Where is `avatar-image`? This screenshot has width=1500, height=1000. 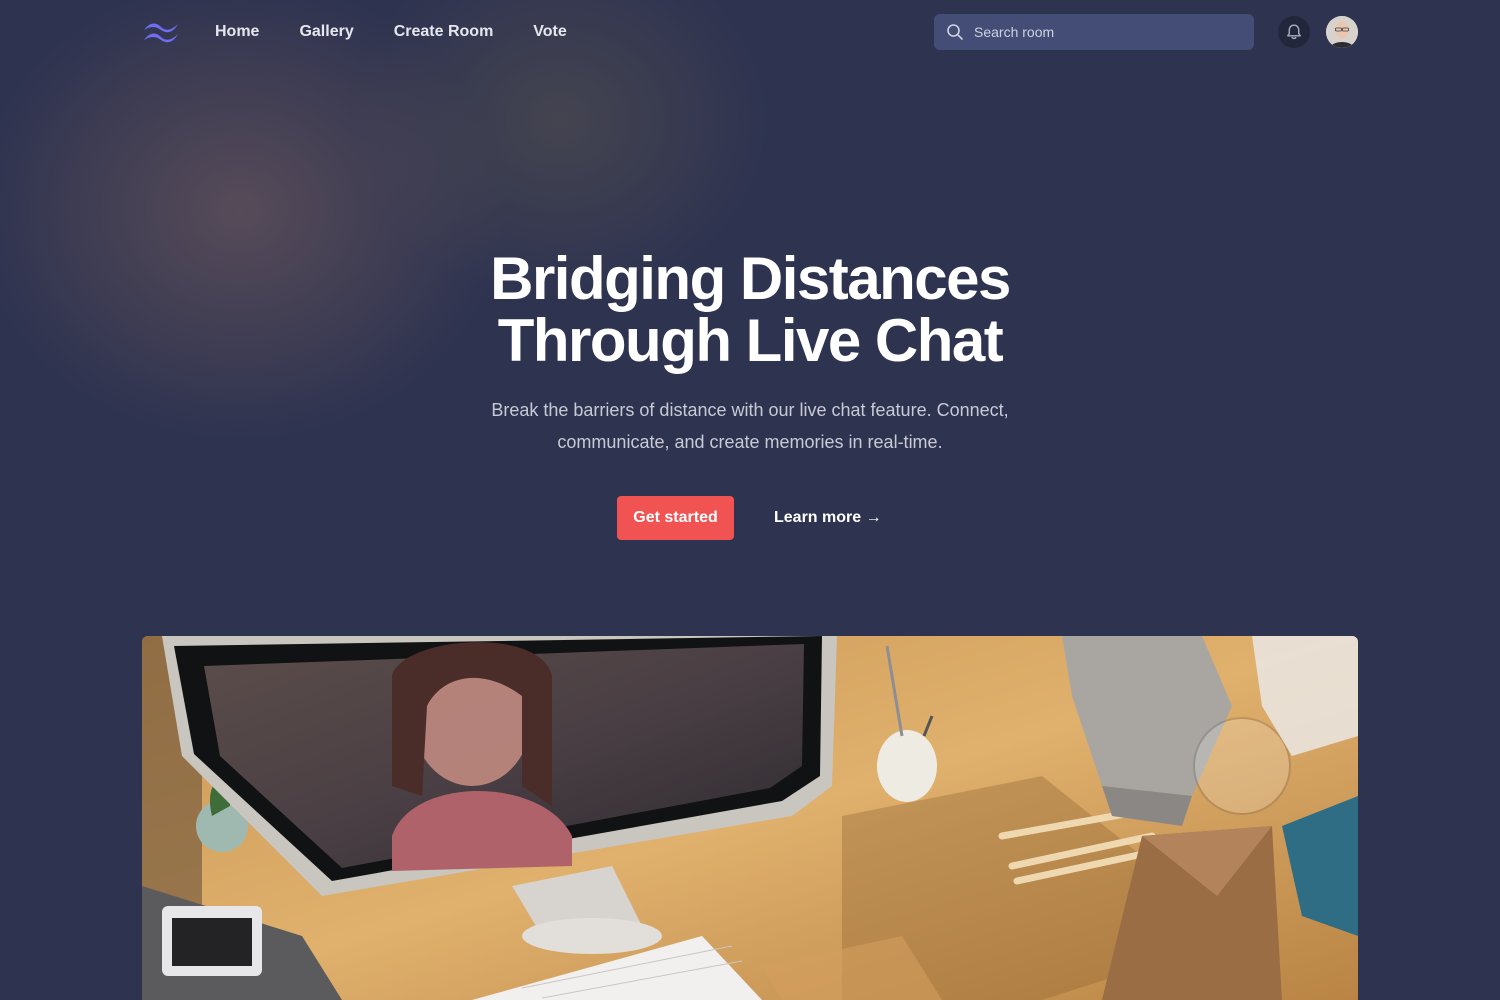
avatar-image is located at coordinates (1342, 32).